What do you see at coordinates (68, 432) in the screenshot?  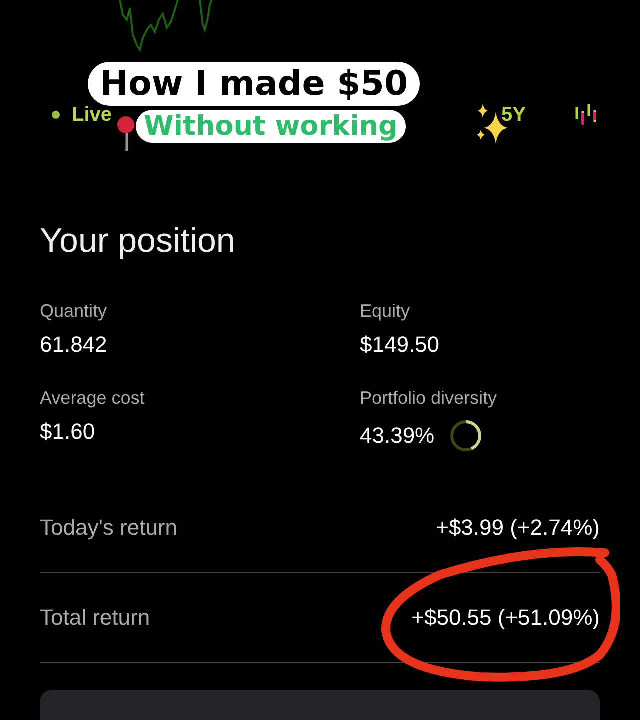 I see `stat-value: $1.60` at bounding box center [68, 432].